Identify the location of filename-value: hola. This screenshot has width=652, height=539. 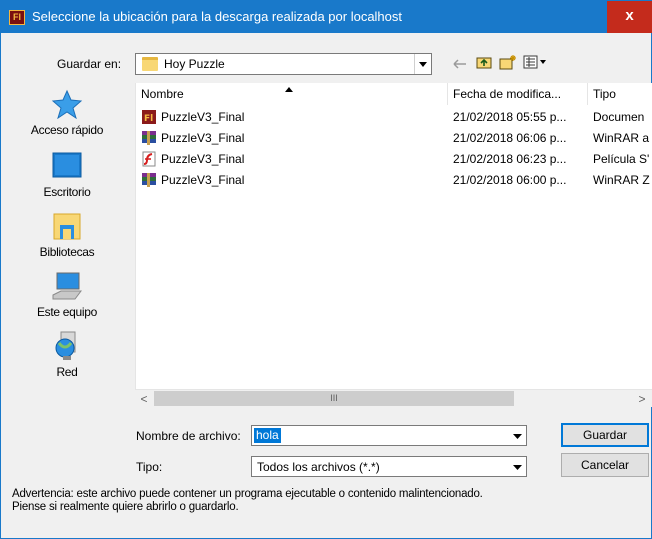
(267, 435).